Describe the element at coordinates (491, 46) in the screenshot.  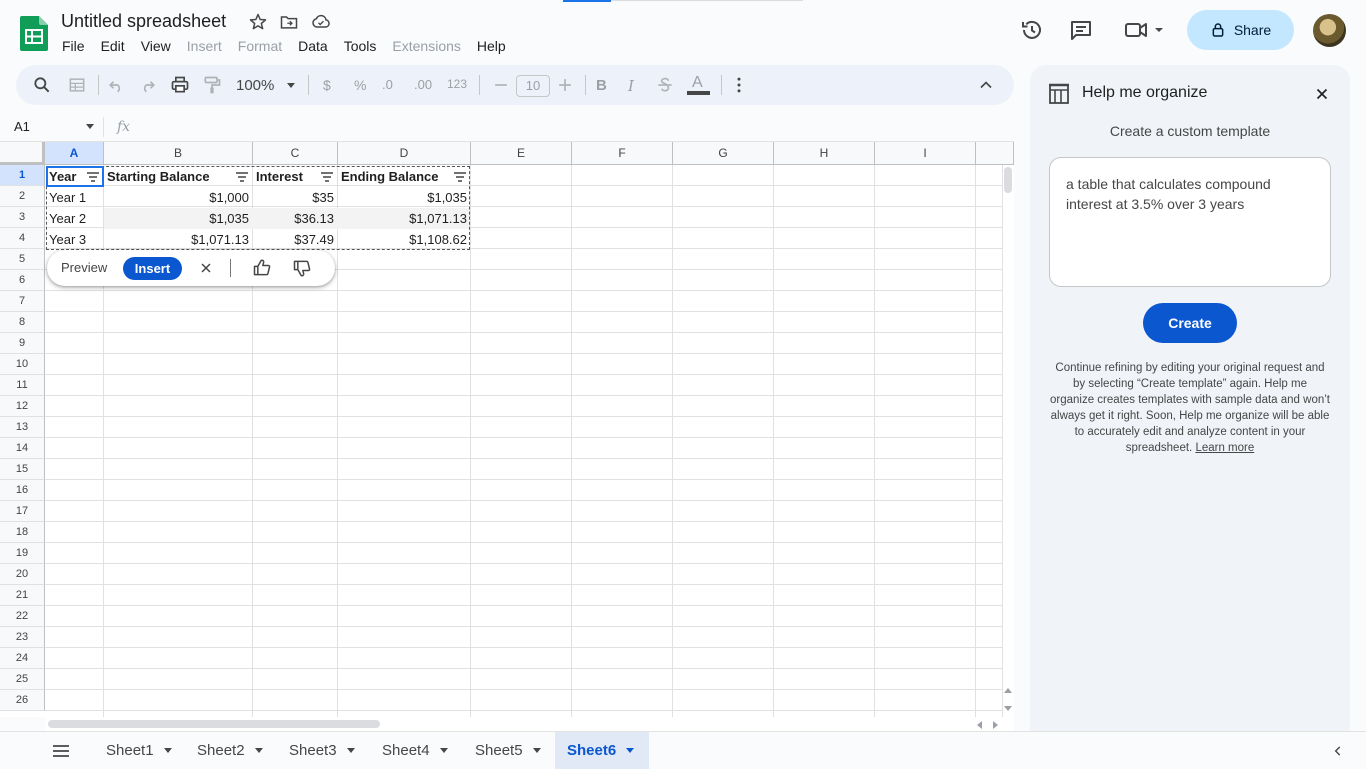
I see `menu-help: Help` at that location.